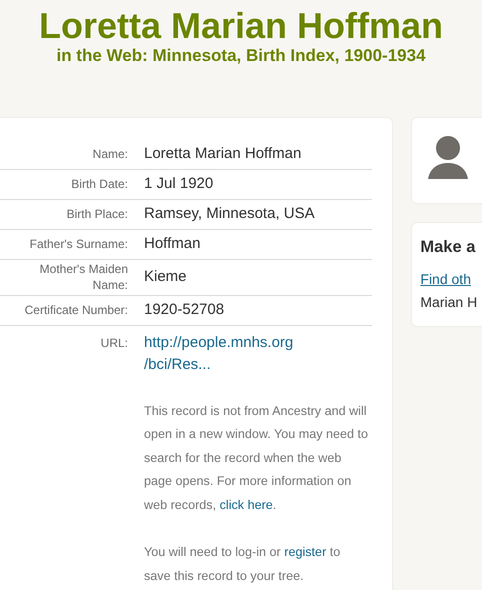 The height and width of the screenshot is (590, 482). I want to click on info-paragraph: This record is not from Ancestry and will open in a new window. You may need to search for the record when the web page opens. For more information on web records, click here., so click(257, 458).